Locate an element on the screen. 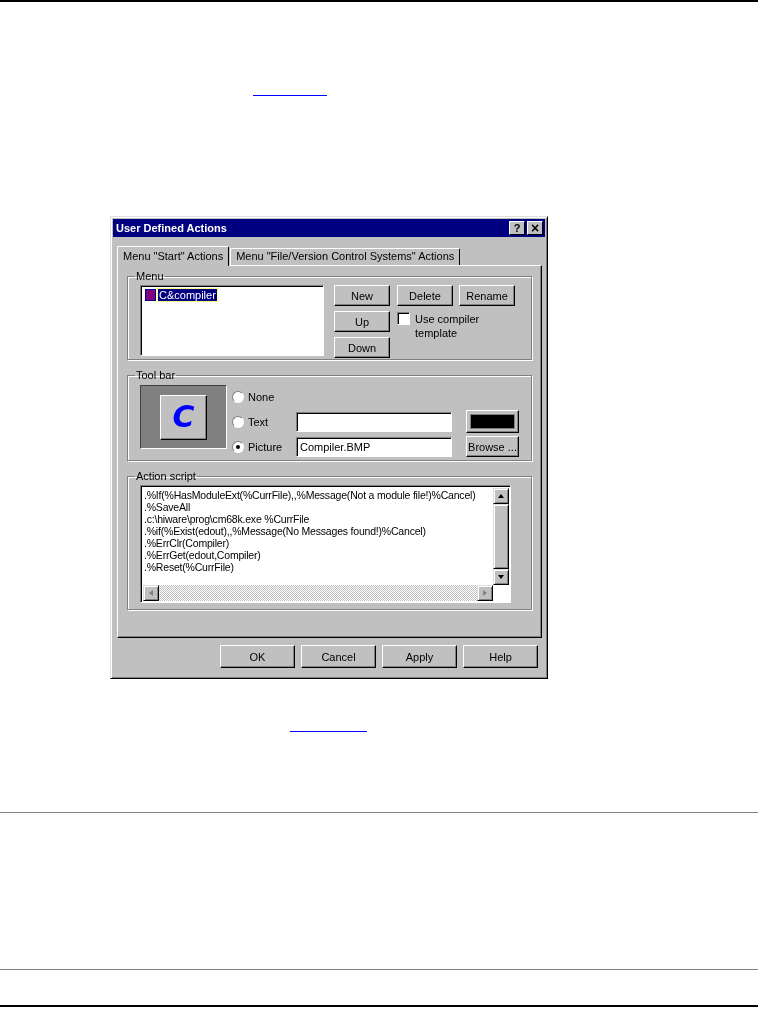 This screenshot has width=758, height=1010. group-label: Menu is located at coordinates (150, 276).